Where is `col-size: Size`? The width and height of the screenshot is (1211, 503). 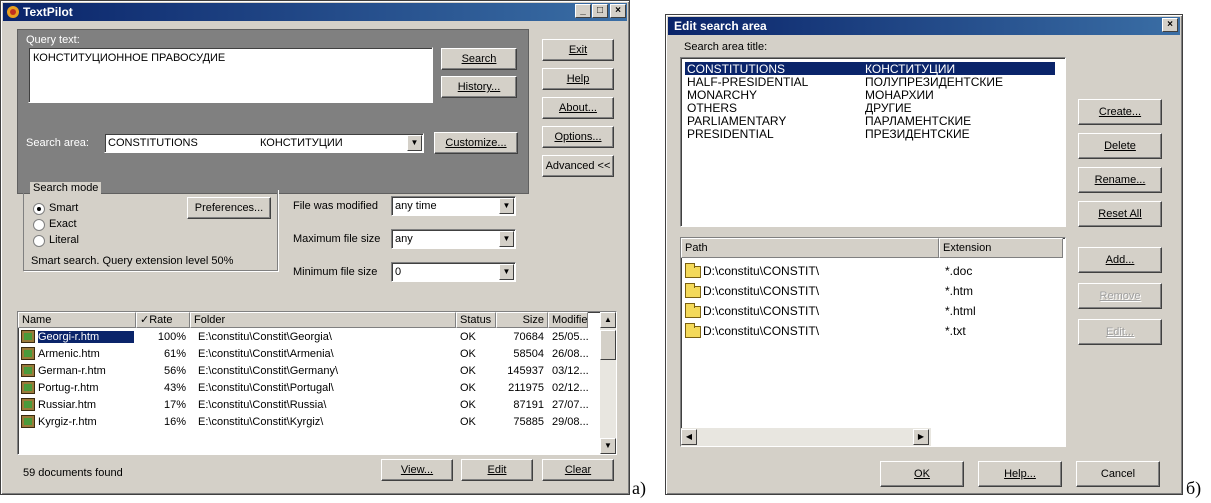
col-size: Size is located at coordinates (522, 320).